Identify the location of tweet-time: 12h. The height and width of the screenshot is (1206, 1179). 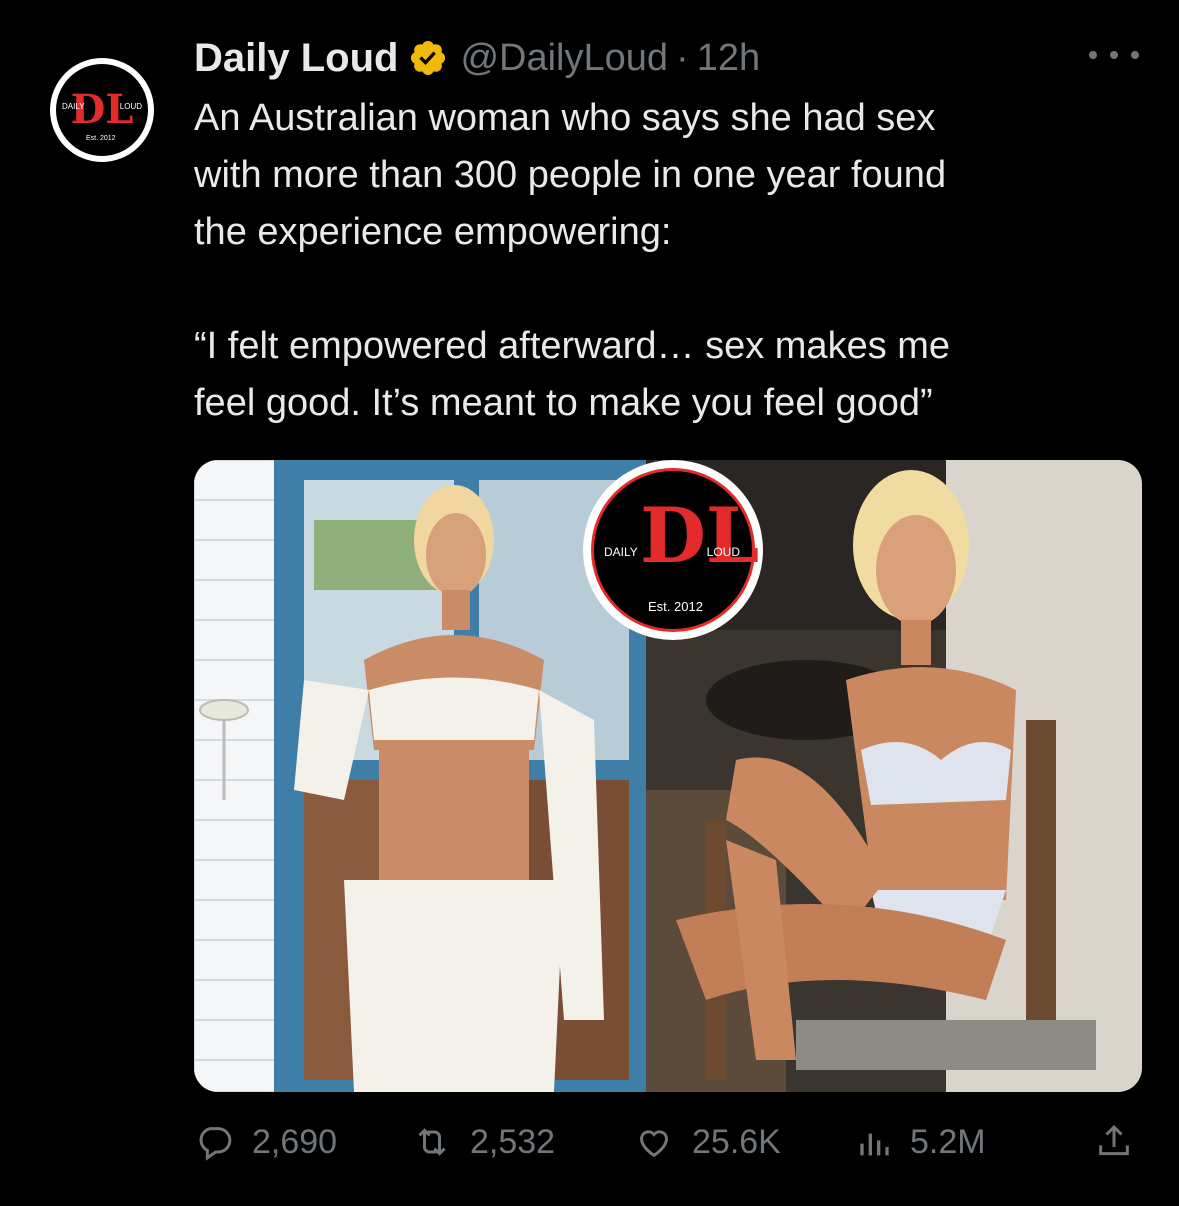
(728, 58).